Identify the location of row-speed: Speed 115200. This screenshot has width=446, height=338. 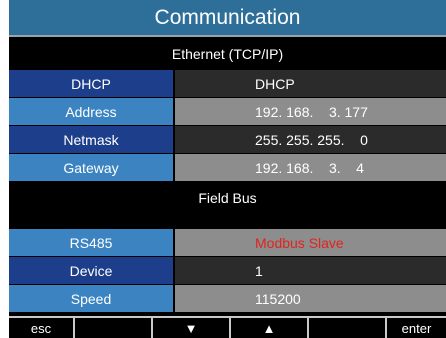
(227, 298).